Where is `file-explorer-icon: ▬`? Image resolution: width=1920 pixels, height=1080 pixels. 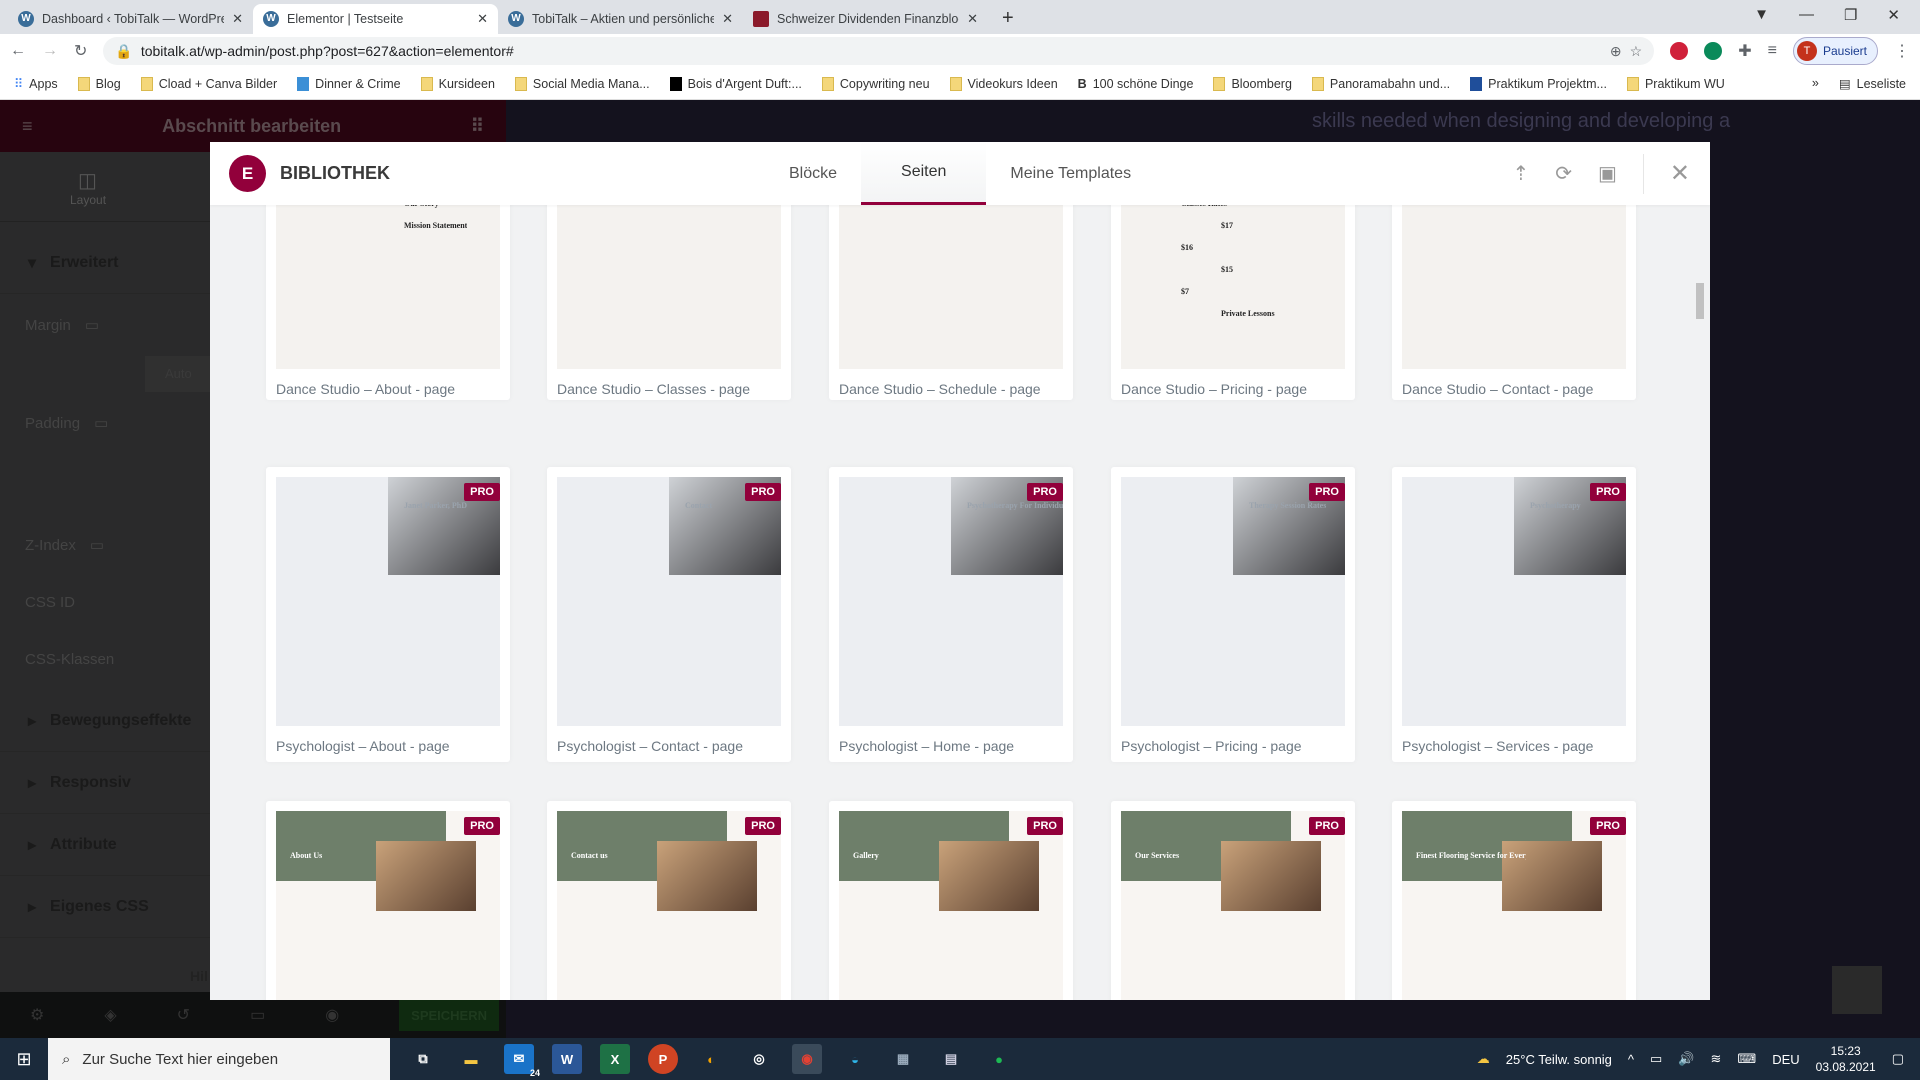
file-explorer-icon: ▬ is located at coordinates (471, 1059).